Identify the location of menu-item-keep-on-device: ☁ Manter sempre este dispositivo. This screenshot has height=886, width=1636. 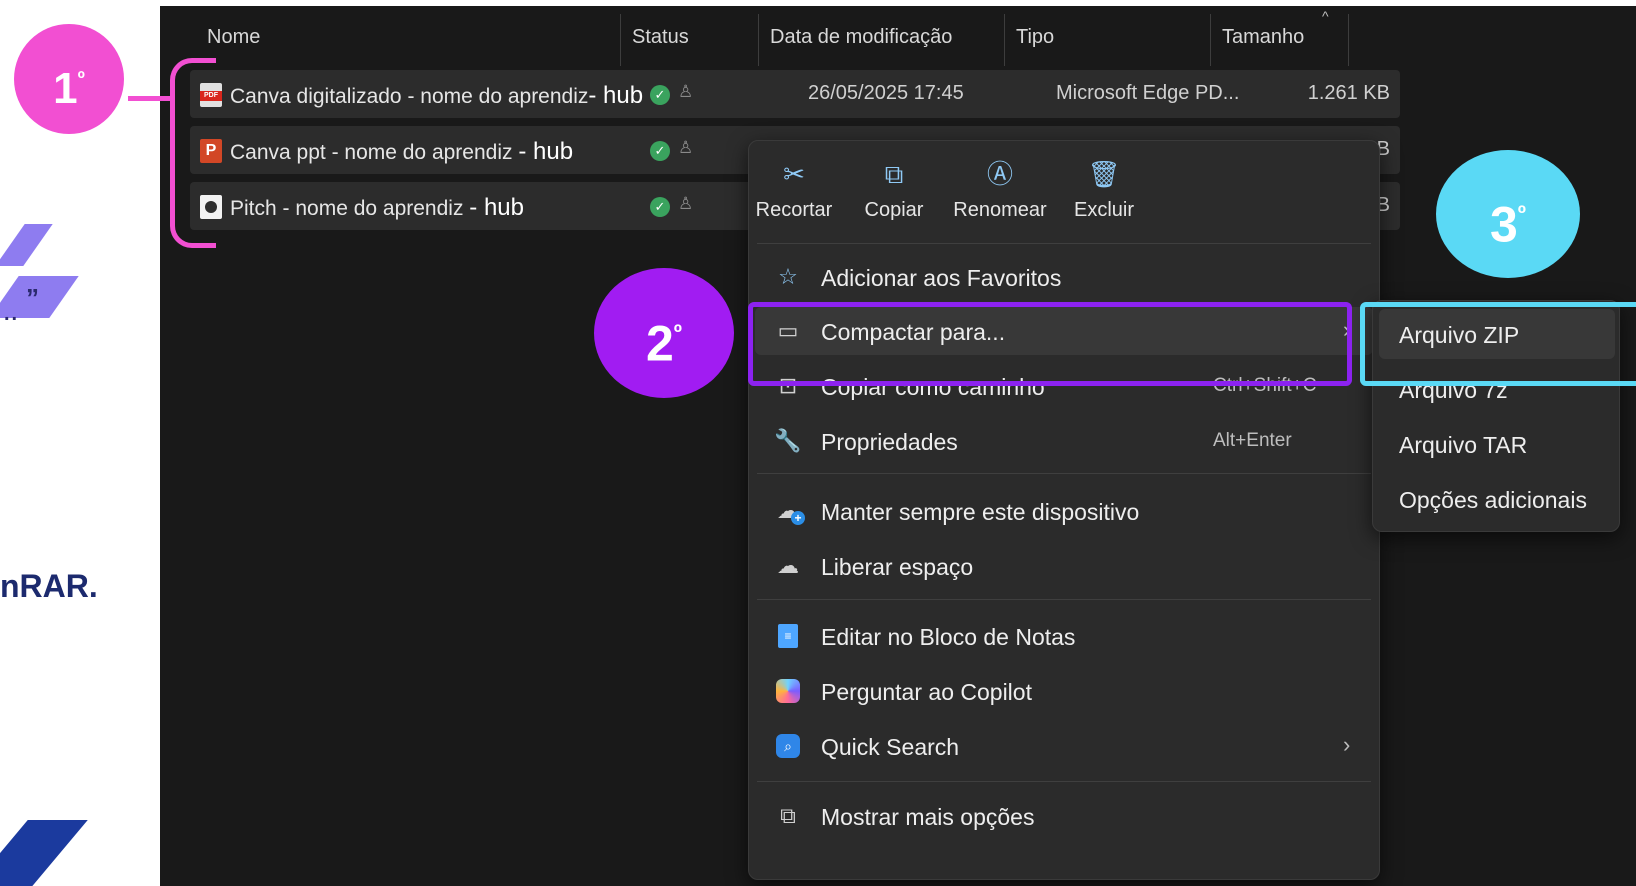
(1064, 511).